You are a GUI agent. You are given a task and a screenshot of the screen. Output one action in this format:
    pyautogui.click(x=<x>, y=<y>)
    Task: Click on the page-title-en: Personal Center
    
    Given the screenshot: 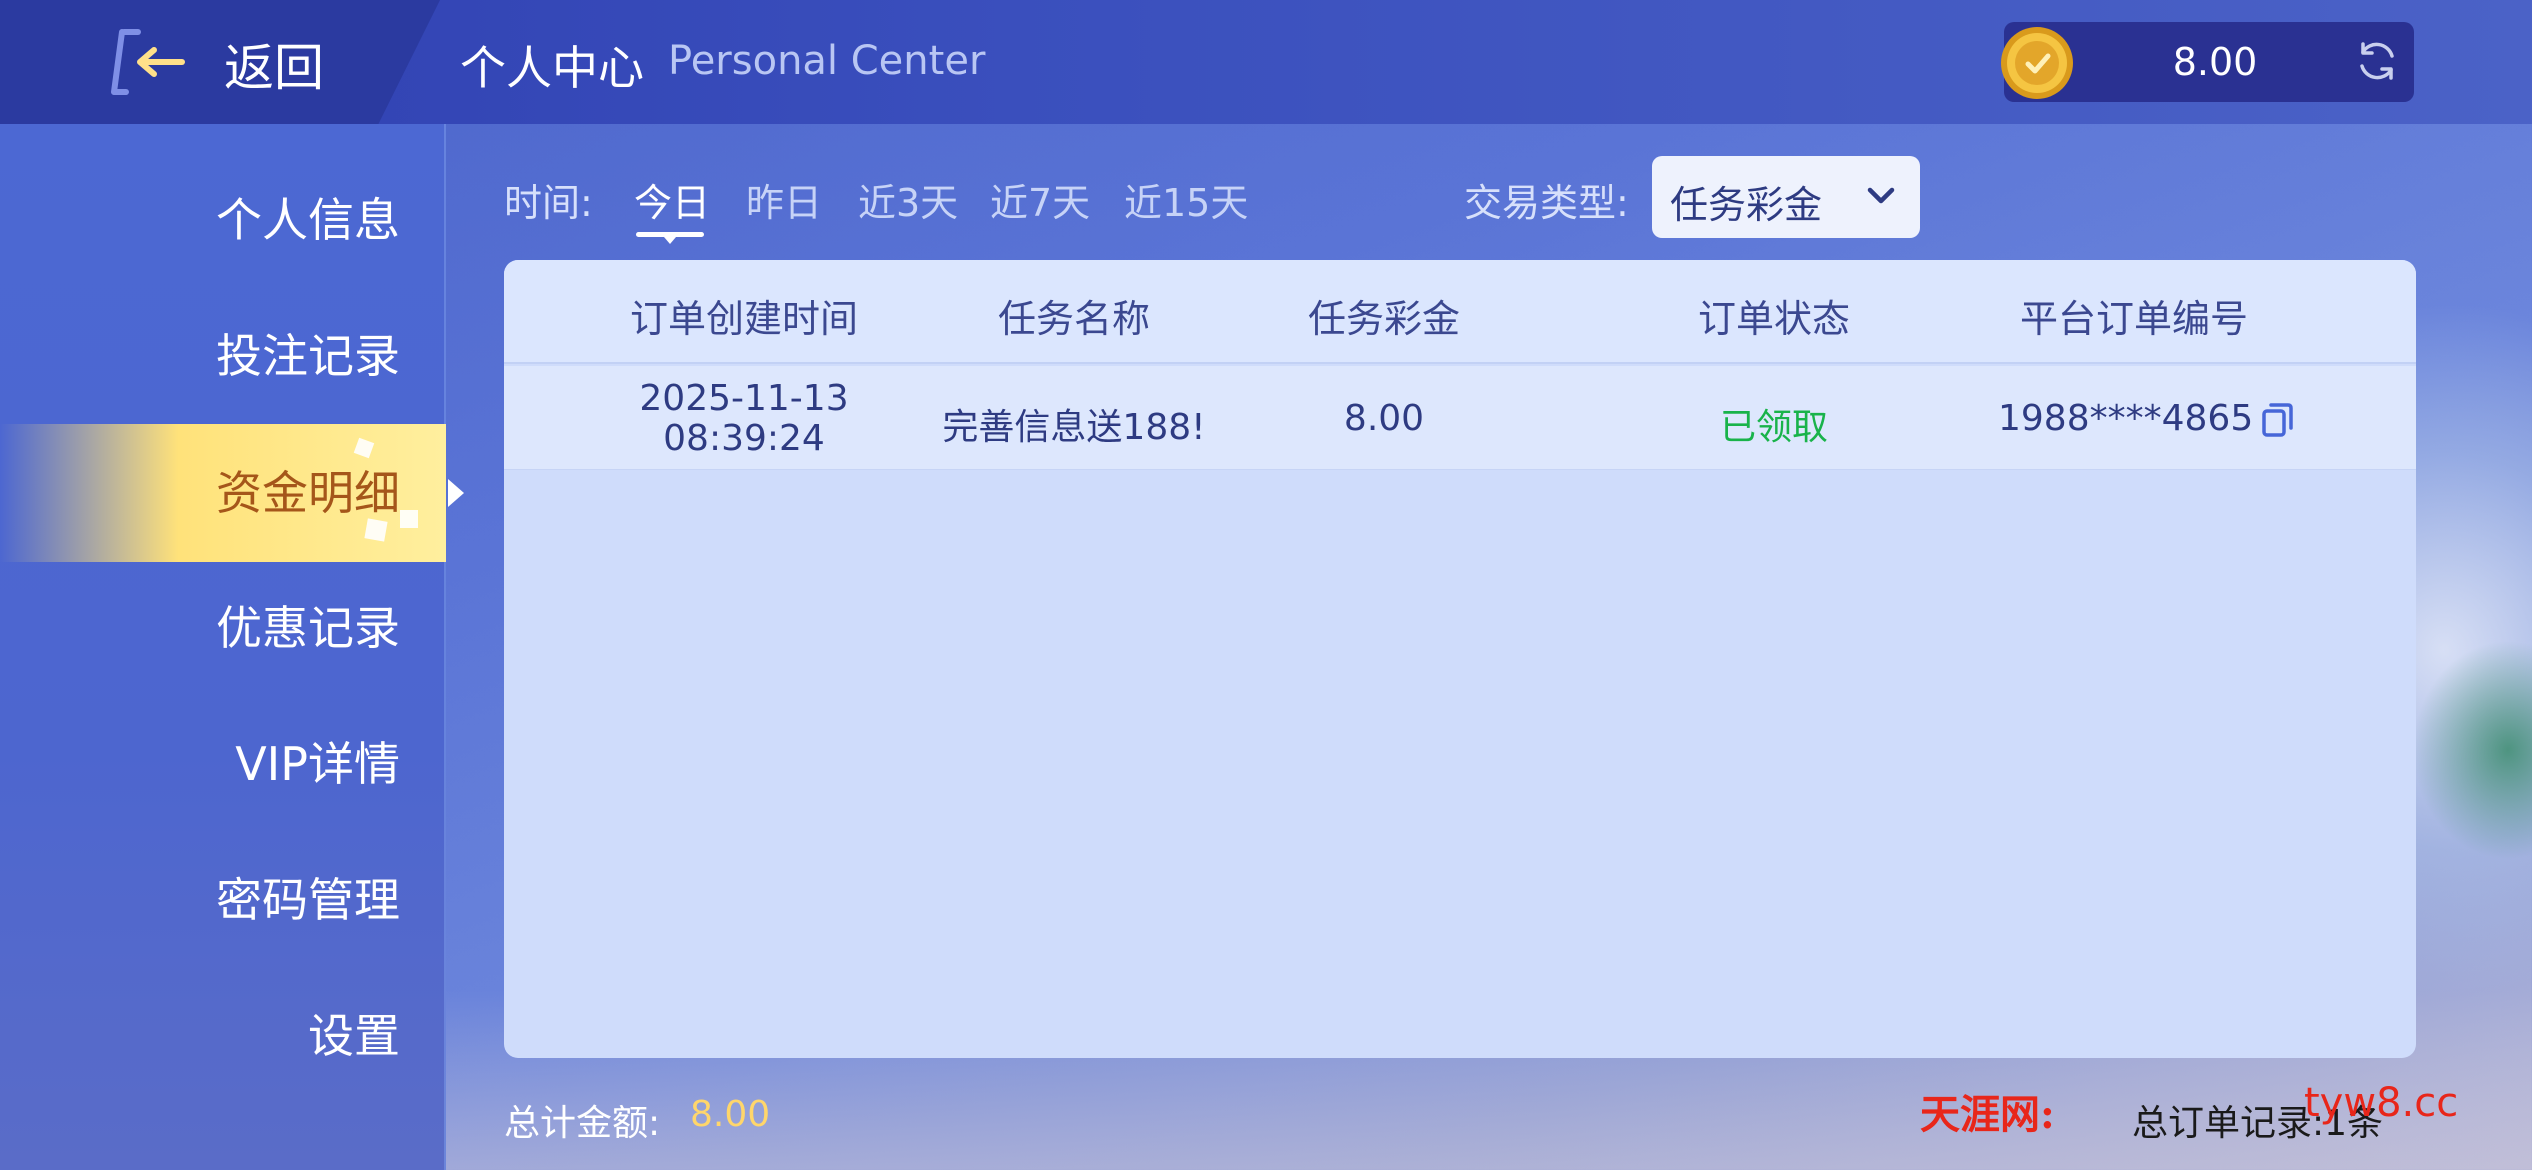 What is the action you would take?
    pyautogui.click(x=827, y=61)
    